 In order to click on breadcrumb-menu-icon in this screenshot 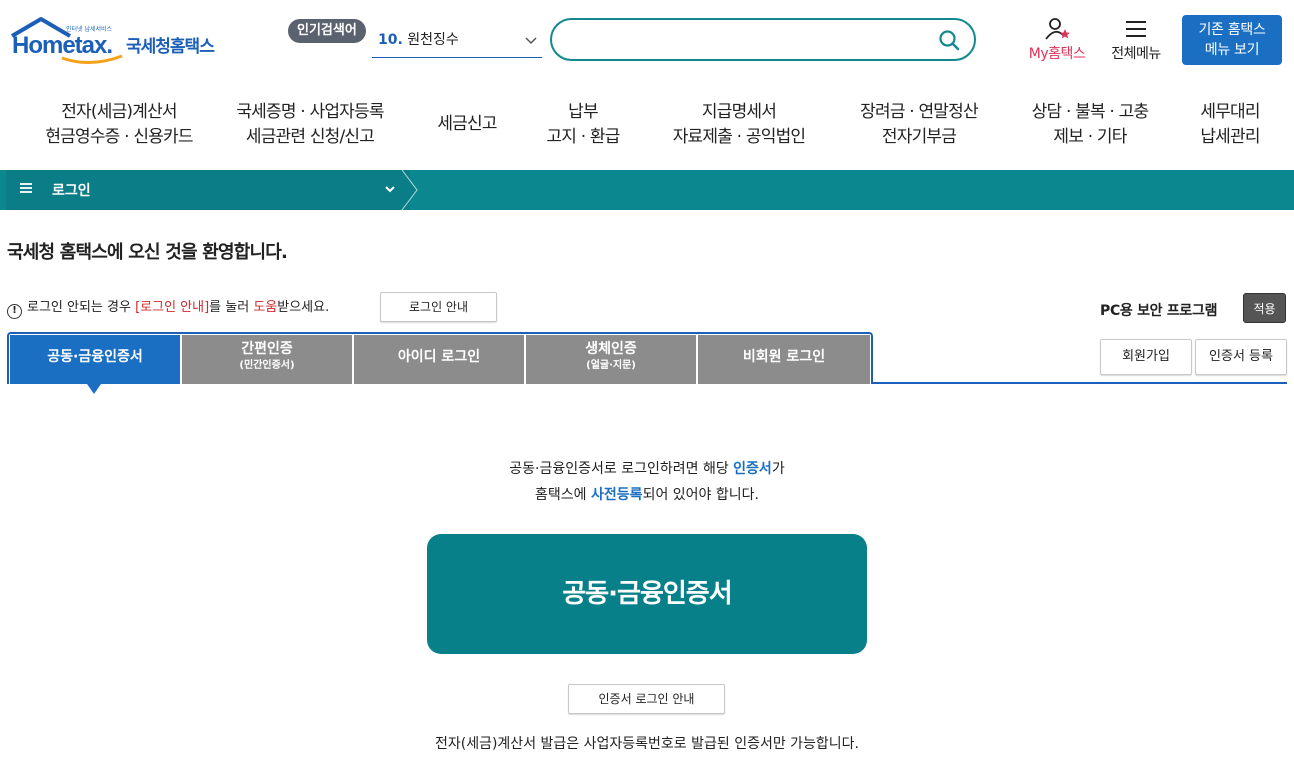, I will do `click(26, 190)`.